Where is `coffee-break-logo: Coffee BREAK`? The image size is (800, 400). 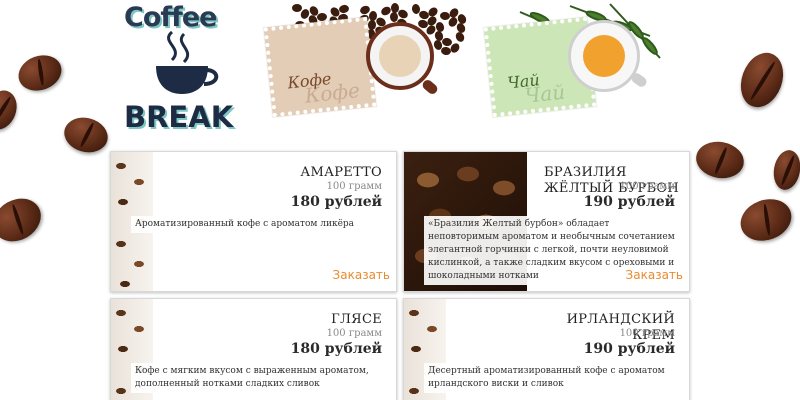
coffee-break-logo: Coffee BREAK is located at coordinates (181, 70).